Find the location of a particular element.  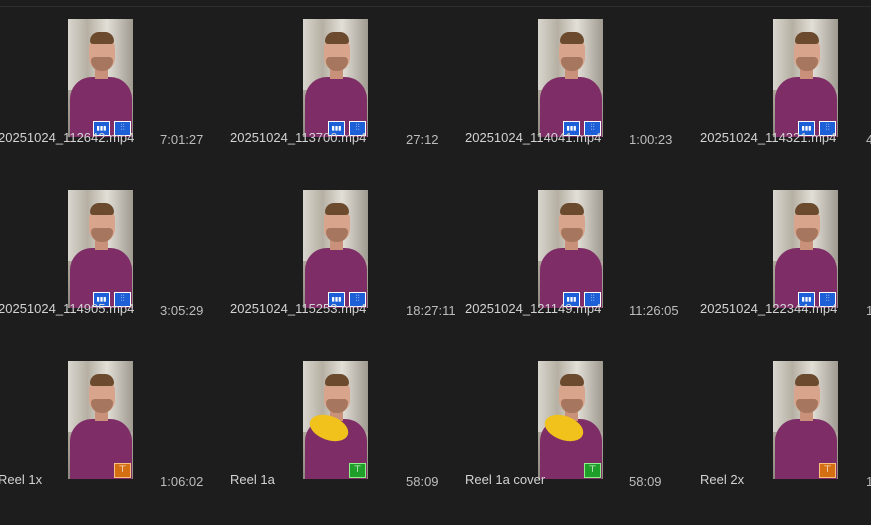

clip-tile: ⊤ Reel 1a 58:09 is located at coordinates (350, 428).